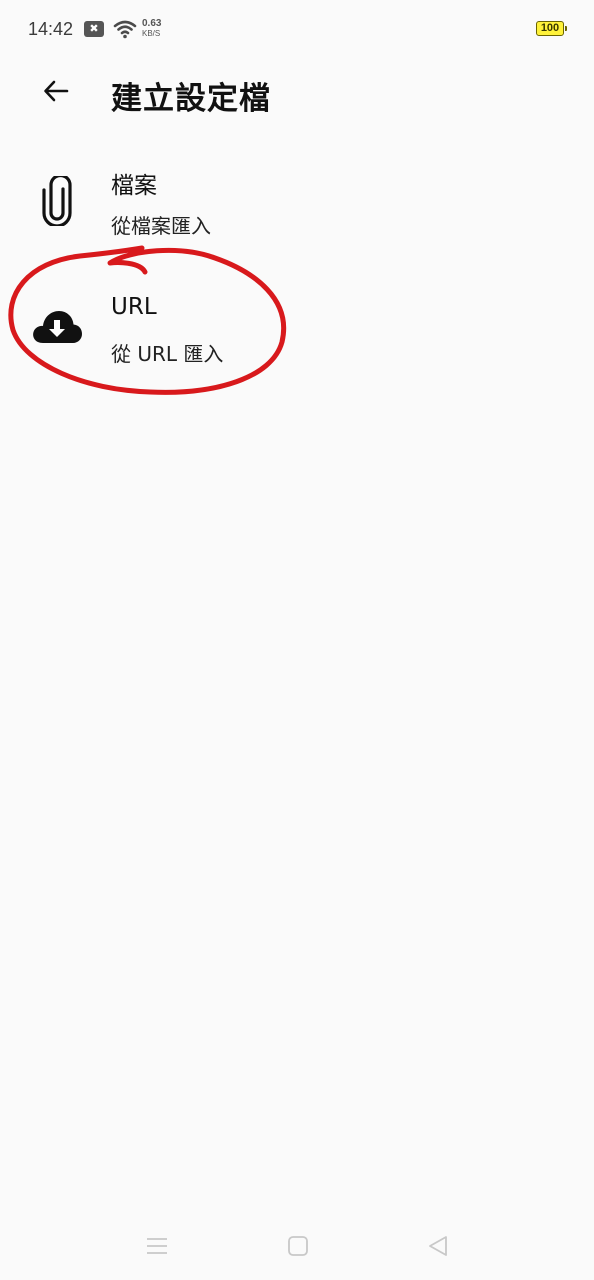  I want to click on item-title: 檔案, so click(134, 186).